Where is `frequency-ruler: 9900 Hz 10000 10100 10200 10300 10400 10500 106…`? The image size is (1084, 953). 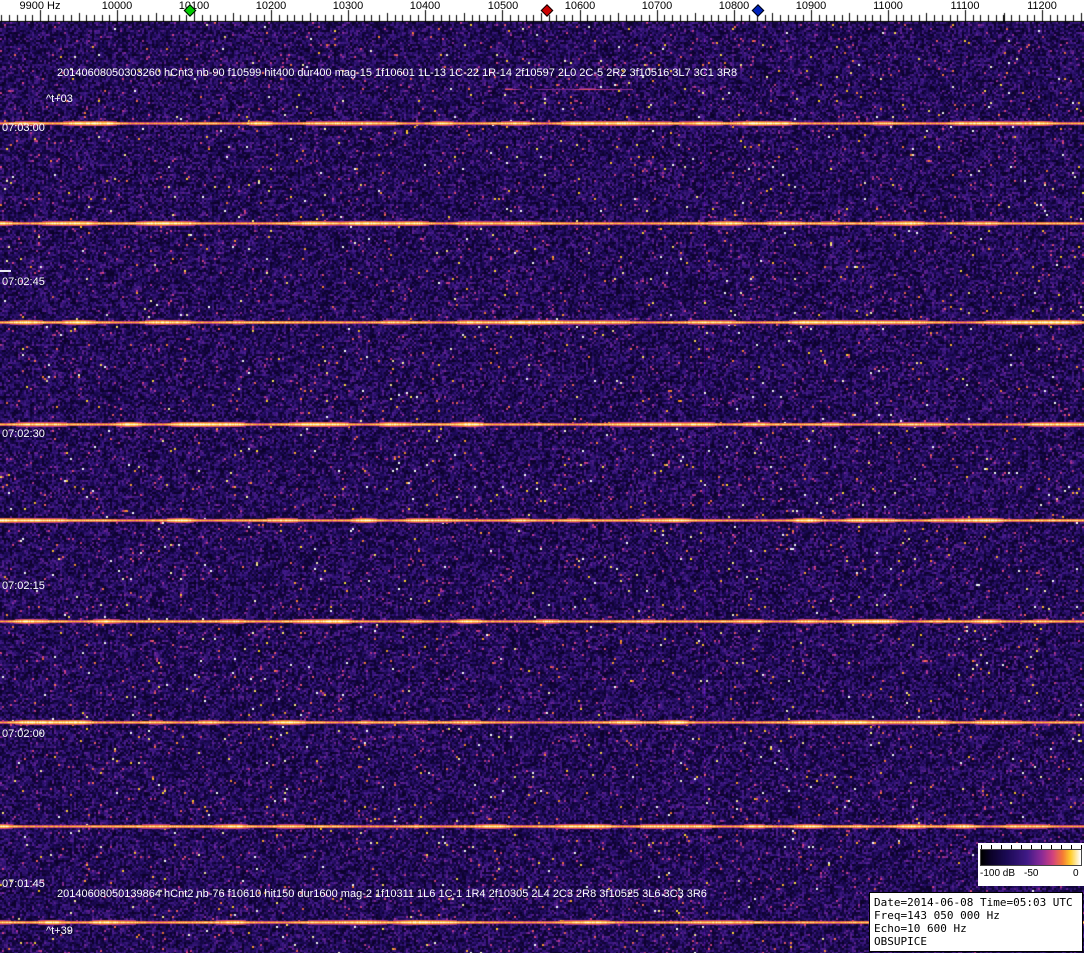 frequency-ruler: 9900 Hz 10000 10100 10200 10300 10400 10500 106… is located at coordinates (542, 11).